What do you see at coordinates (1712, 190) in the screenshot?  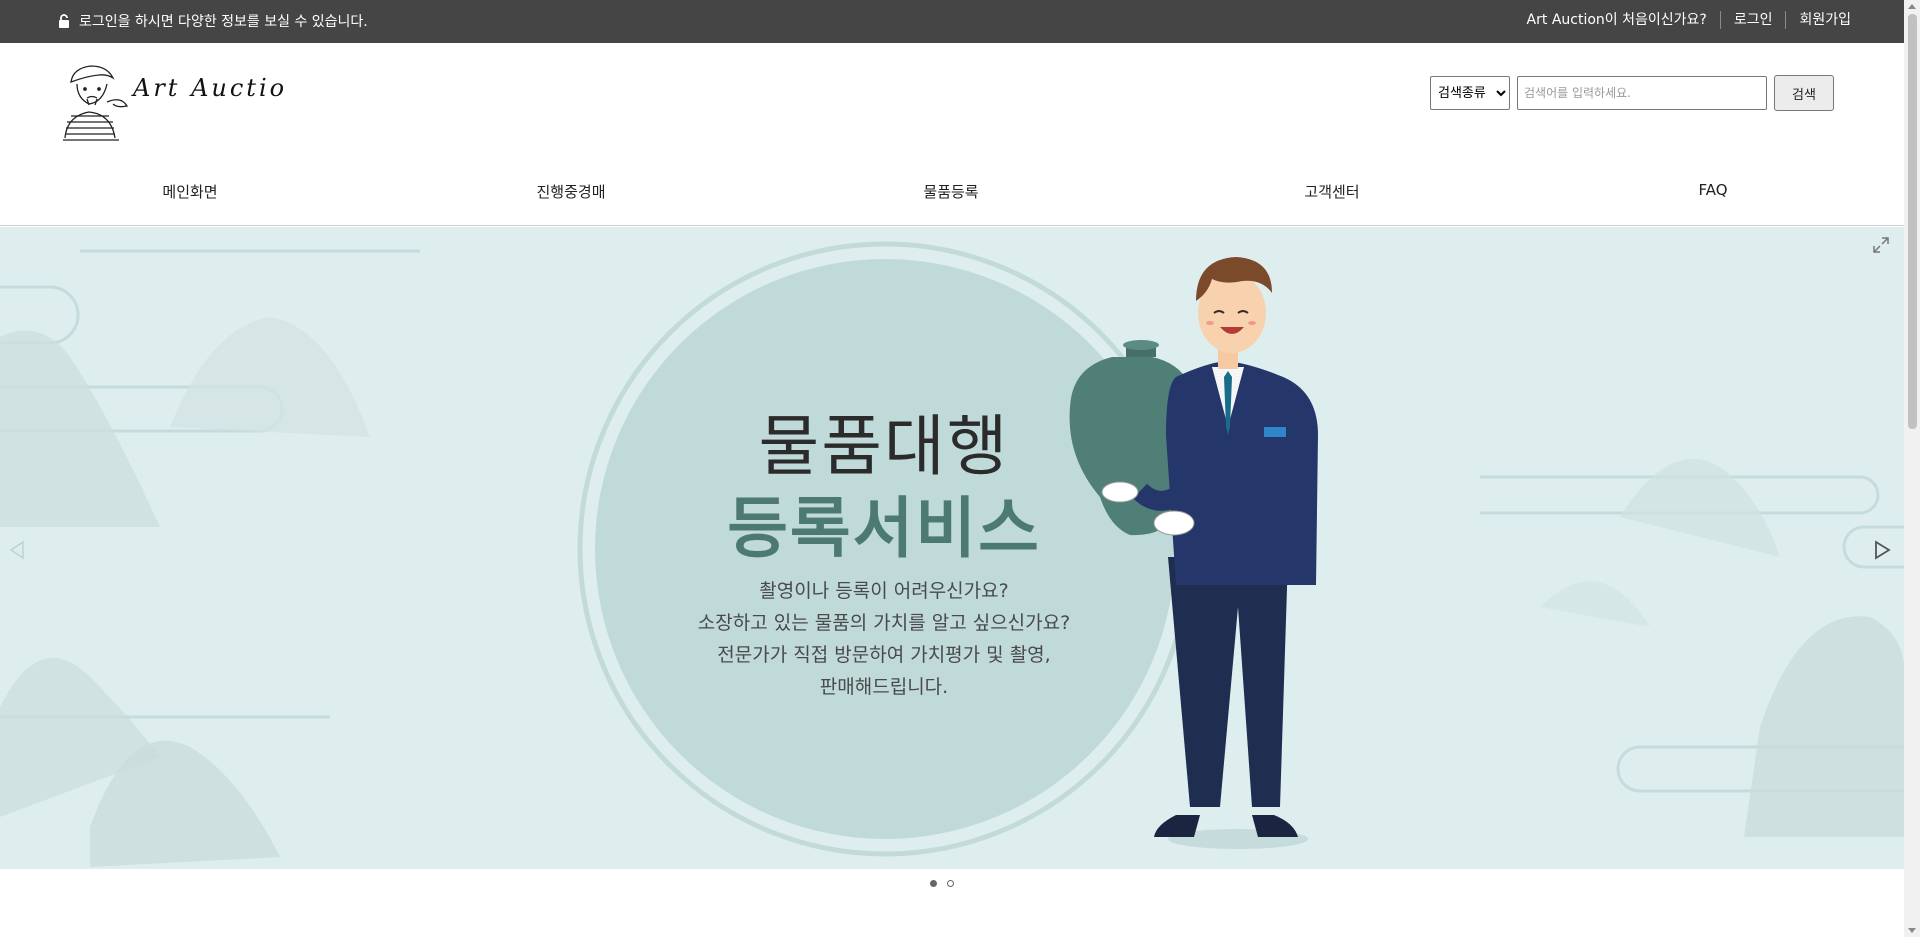 I see `nav-item-faq: FAQ` at bounding box center [1712, 190].